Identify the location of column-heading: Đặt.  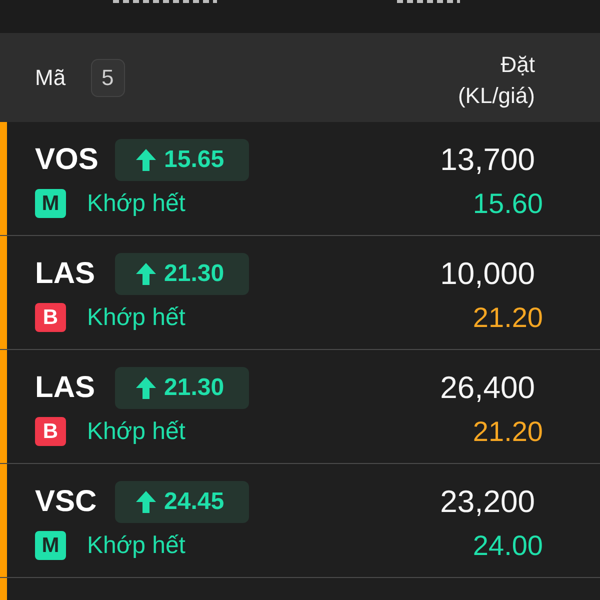
(517, 64).